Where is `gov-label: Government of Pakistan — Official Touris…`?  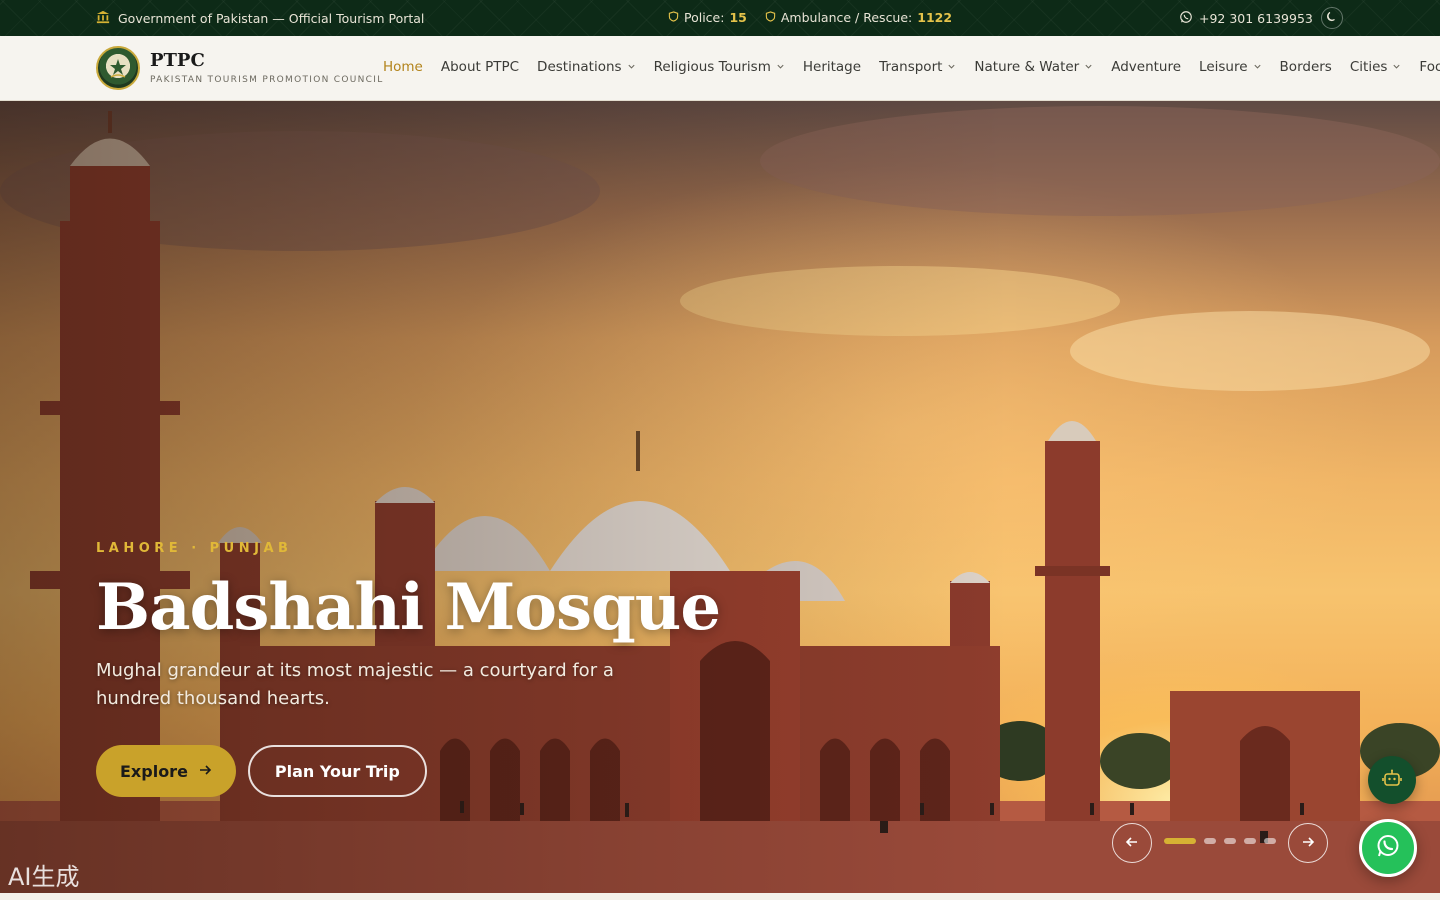
gov-label: Government of Pakistan — Official Touris… is located at coordinates (271, 18).